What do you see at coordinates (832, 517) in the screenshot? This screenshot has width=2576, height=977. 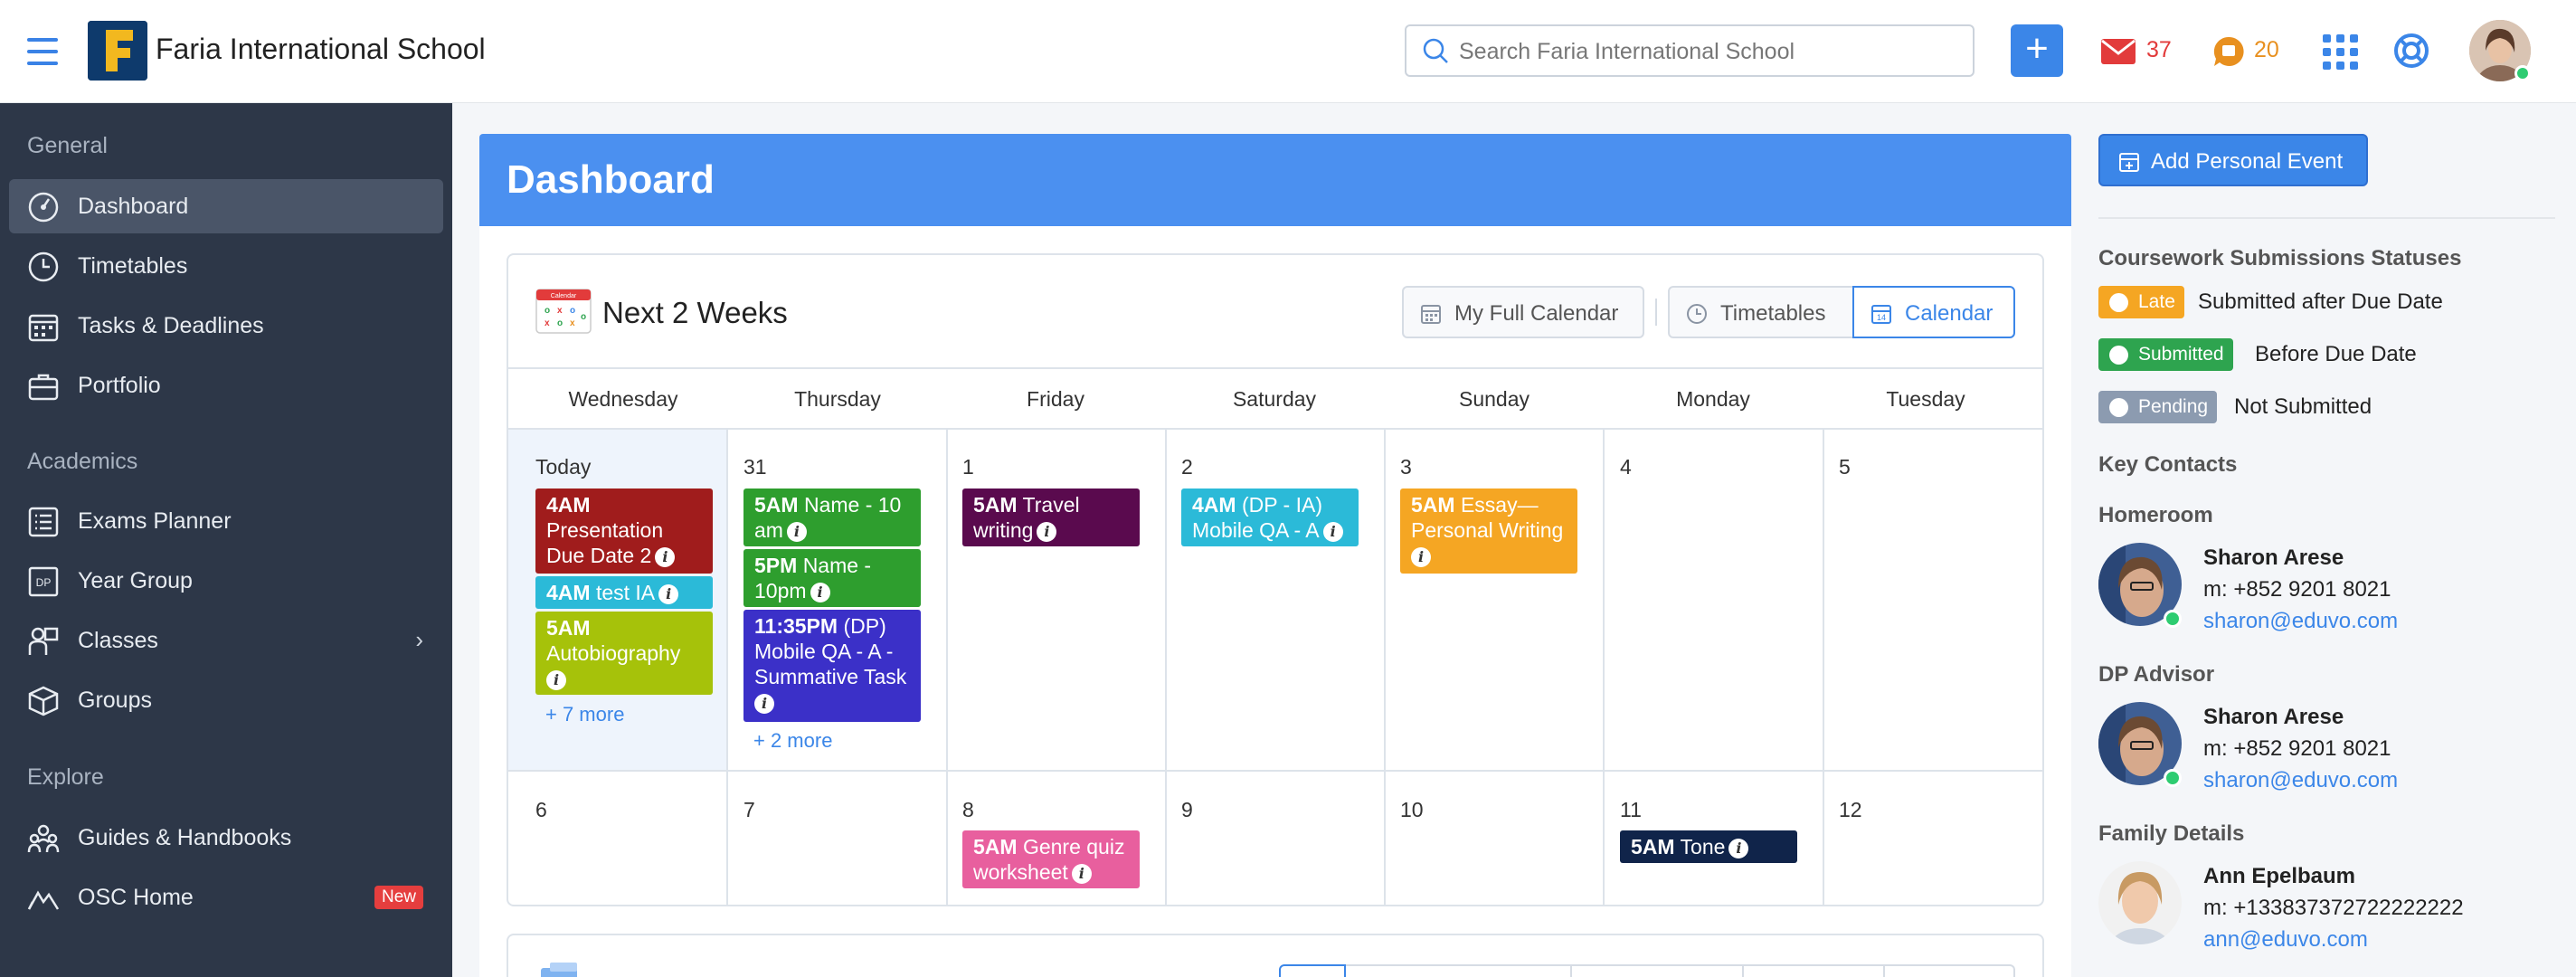 I see `calendar-event: 5AM Name - 10 am i` at bounding box center [832, 517].